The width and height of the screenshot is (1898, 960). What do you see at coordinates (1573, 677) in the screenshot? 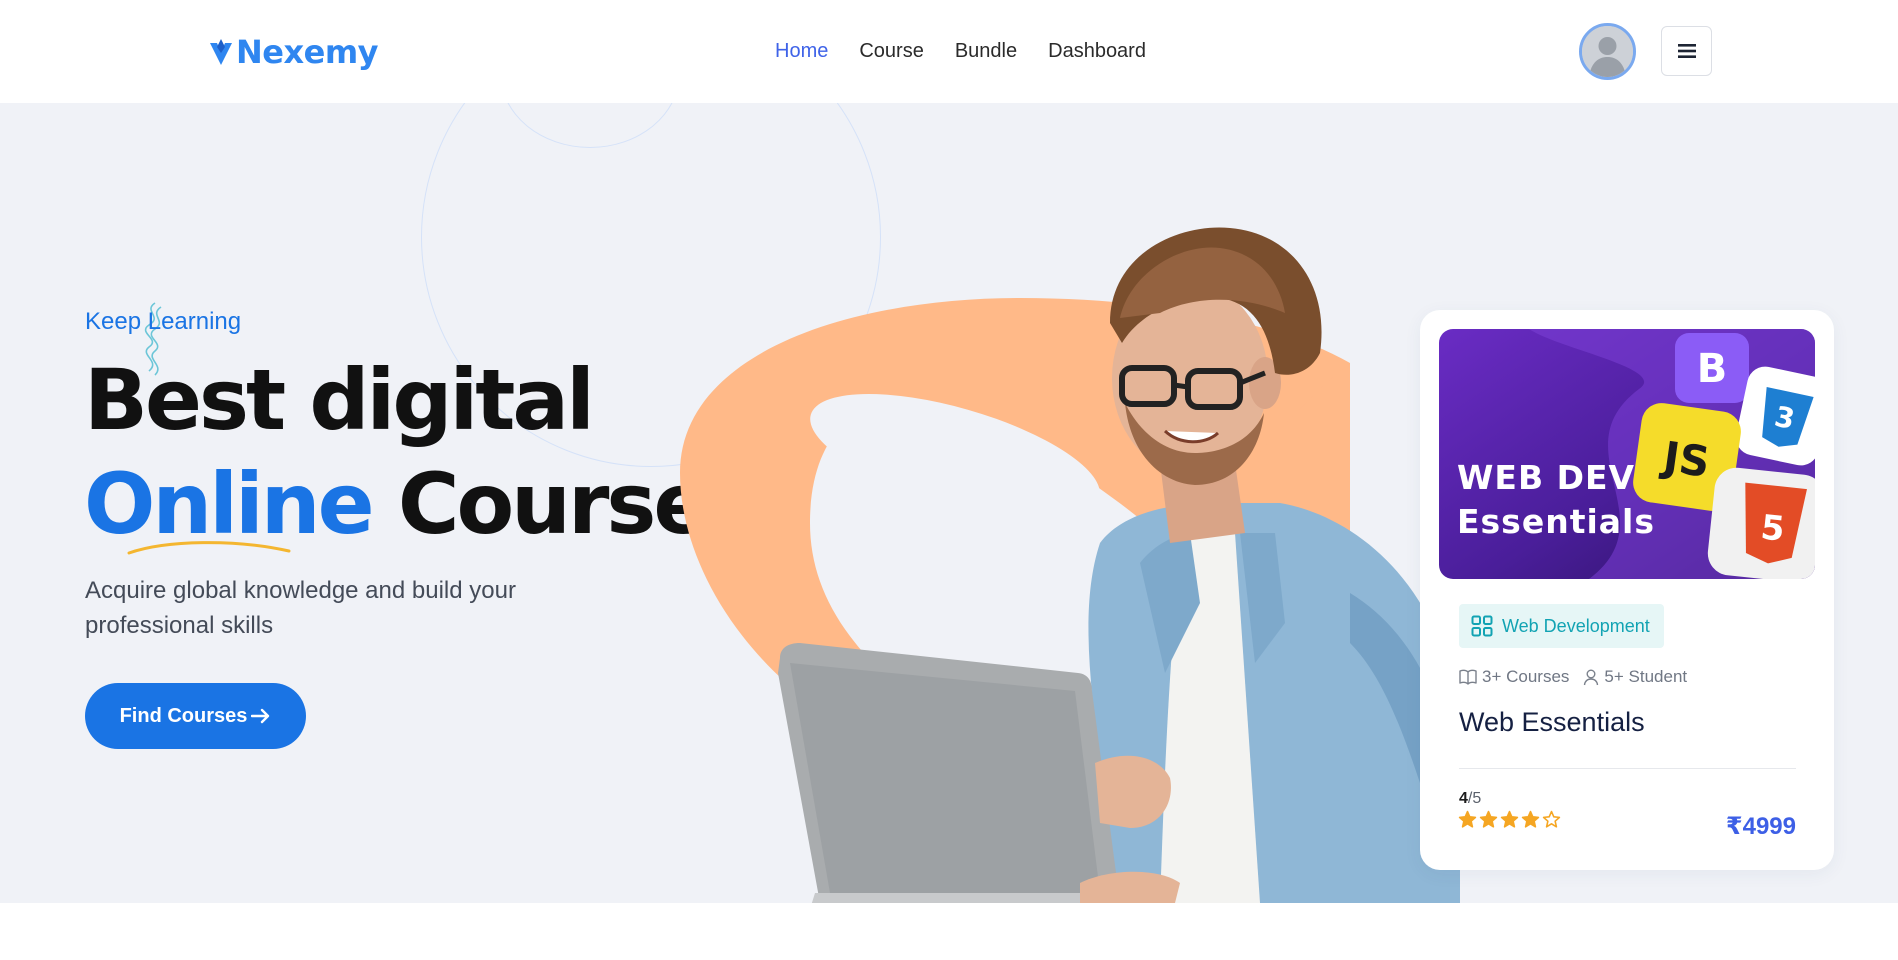
I see `course-meta: 3+ Courses 5+ Student` at bounding box center [1573, 677].